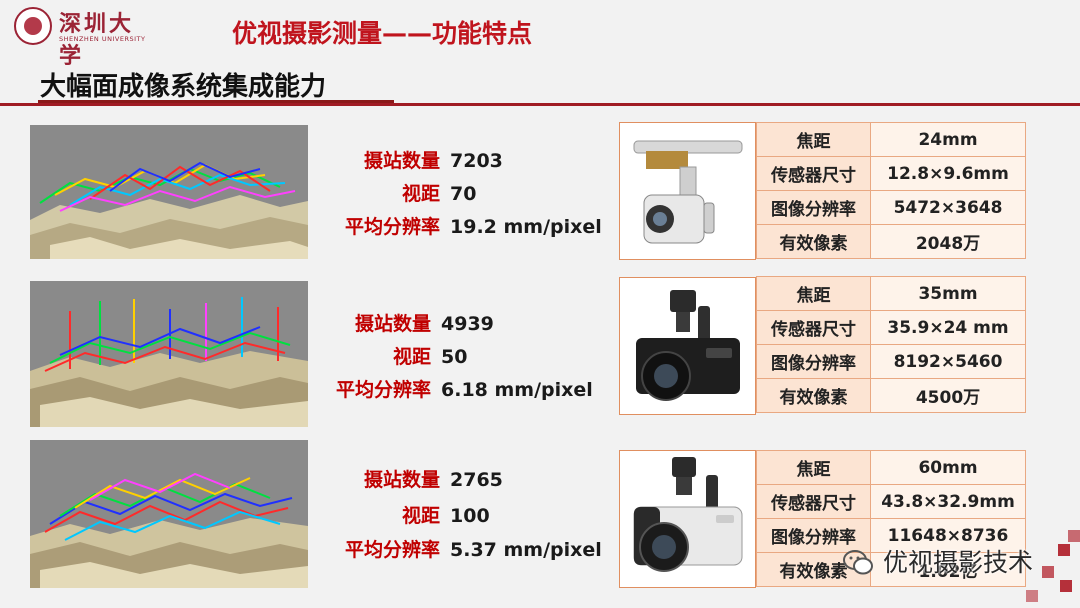 This screenshot has height=608, width=1080. Describe the element at coordinates (948, 173) in the screenshot. I see `spec-value: 12.8×9.6mm` at that location.